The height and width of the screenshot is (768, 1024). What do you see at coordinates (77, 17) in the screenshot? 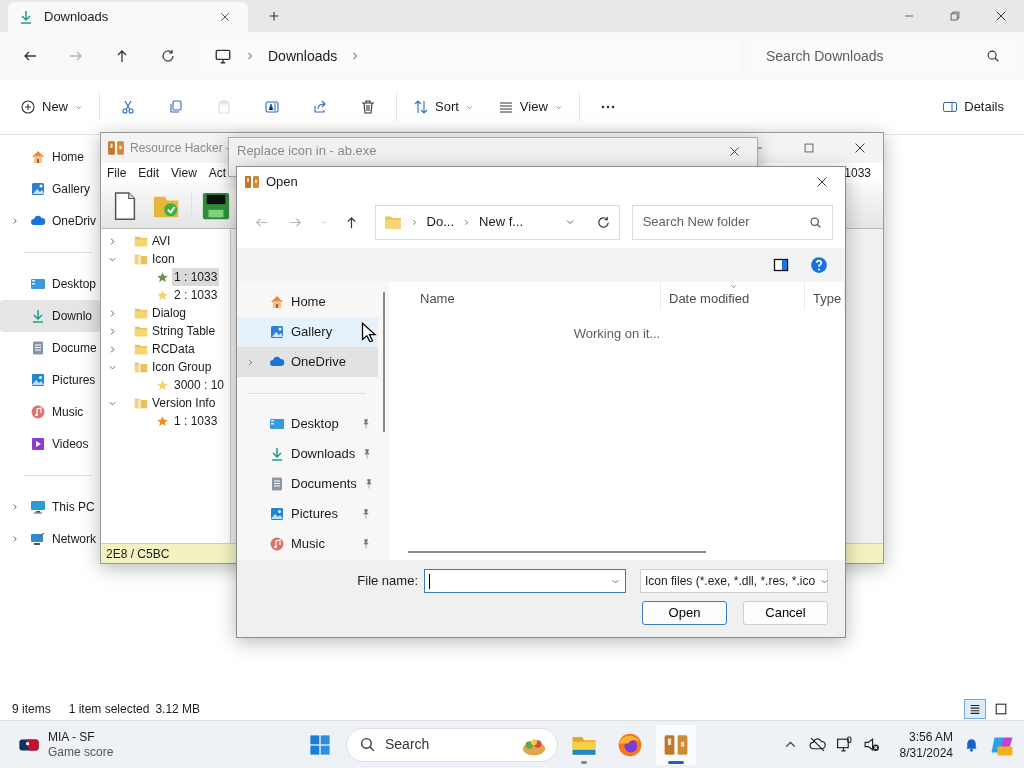
I see `tab-title: Downloads` at bounding box center [77, 17].